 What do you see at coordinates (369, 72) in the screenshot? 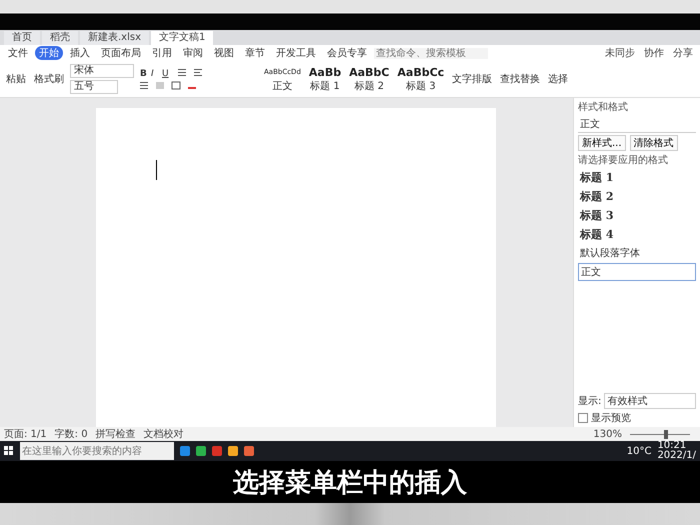
I see `style-sample: AaBbC` at bounding box center [369, 72].